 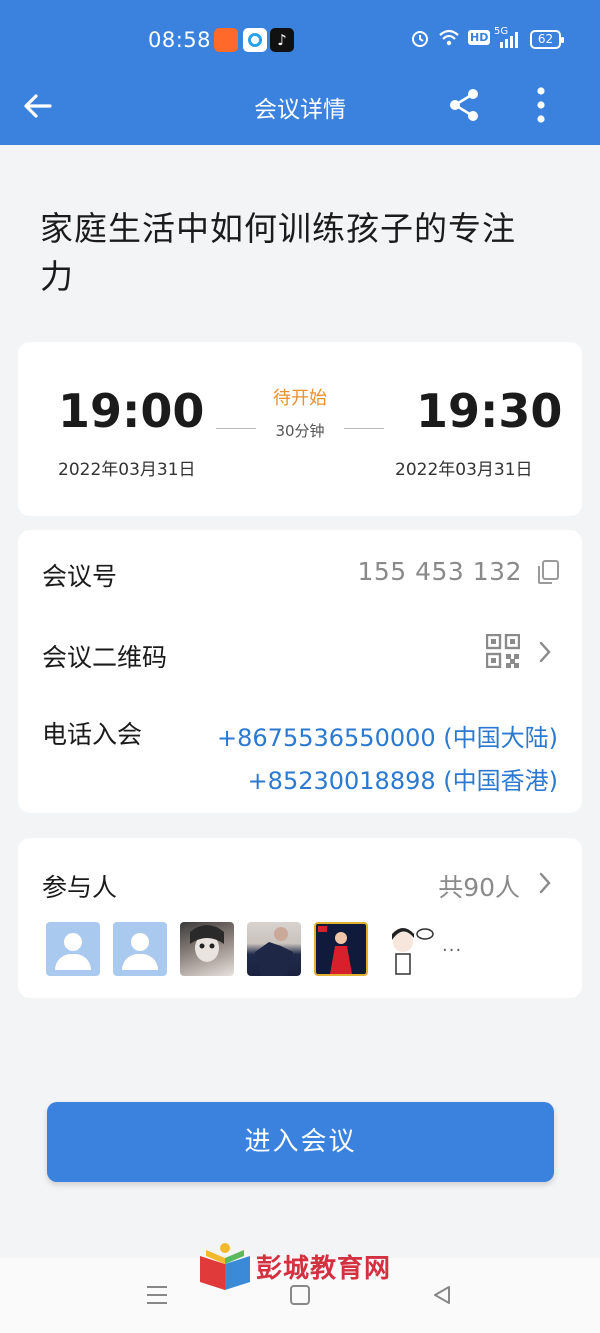 I want to click on share-icon, so click(x=464, y=105).